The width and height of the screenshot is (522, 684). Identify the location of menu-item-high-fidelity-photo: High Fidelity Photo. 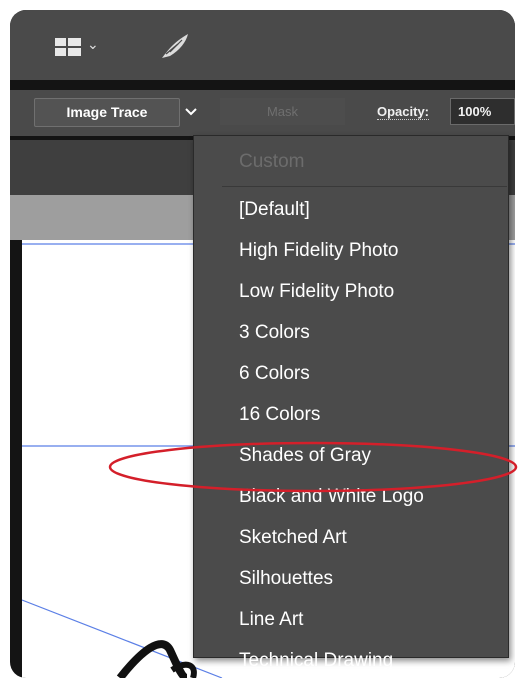
(318, 251).